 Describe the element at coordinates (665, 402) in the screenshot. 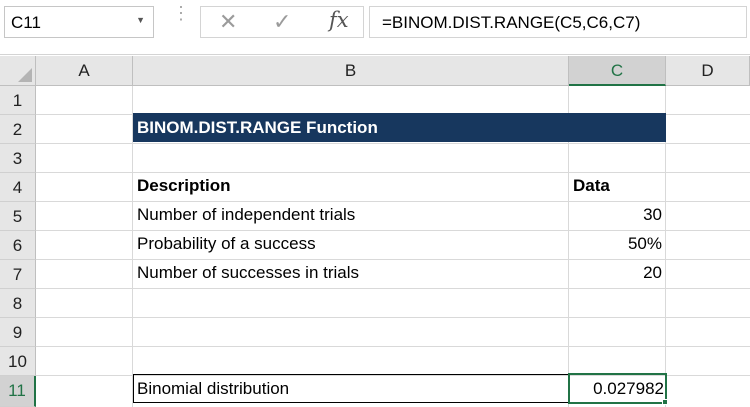

I see `fill-handle` at that location.